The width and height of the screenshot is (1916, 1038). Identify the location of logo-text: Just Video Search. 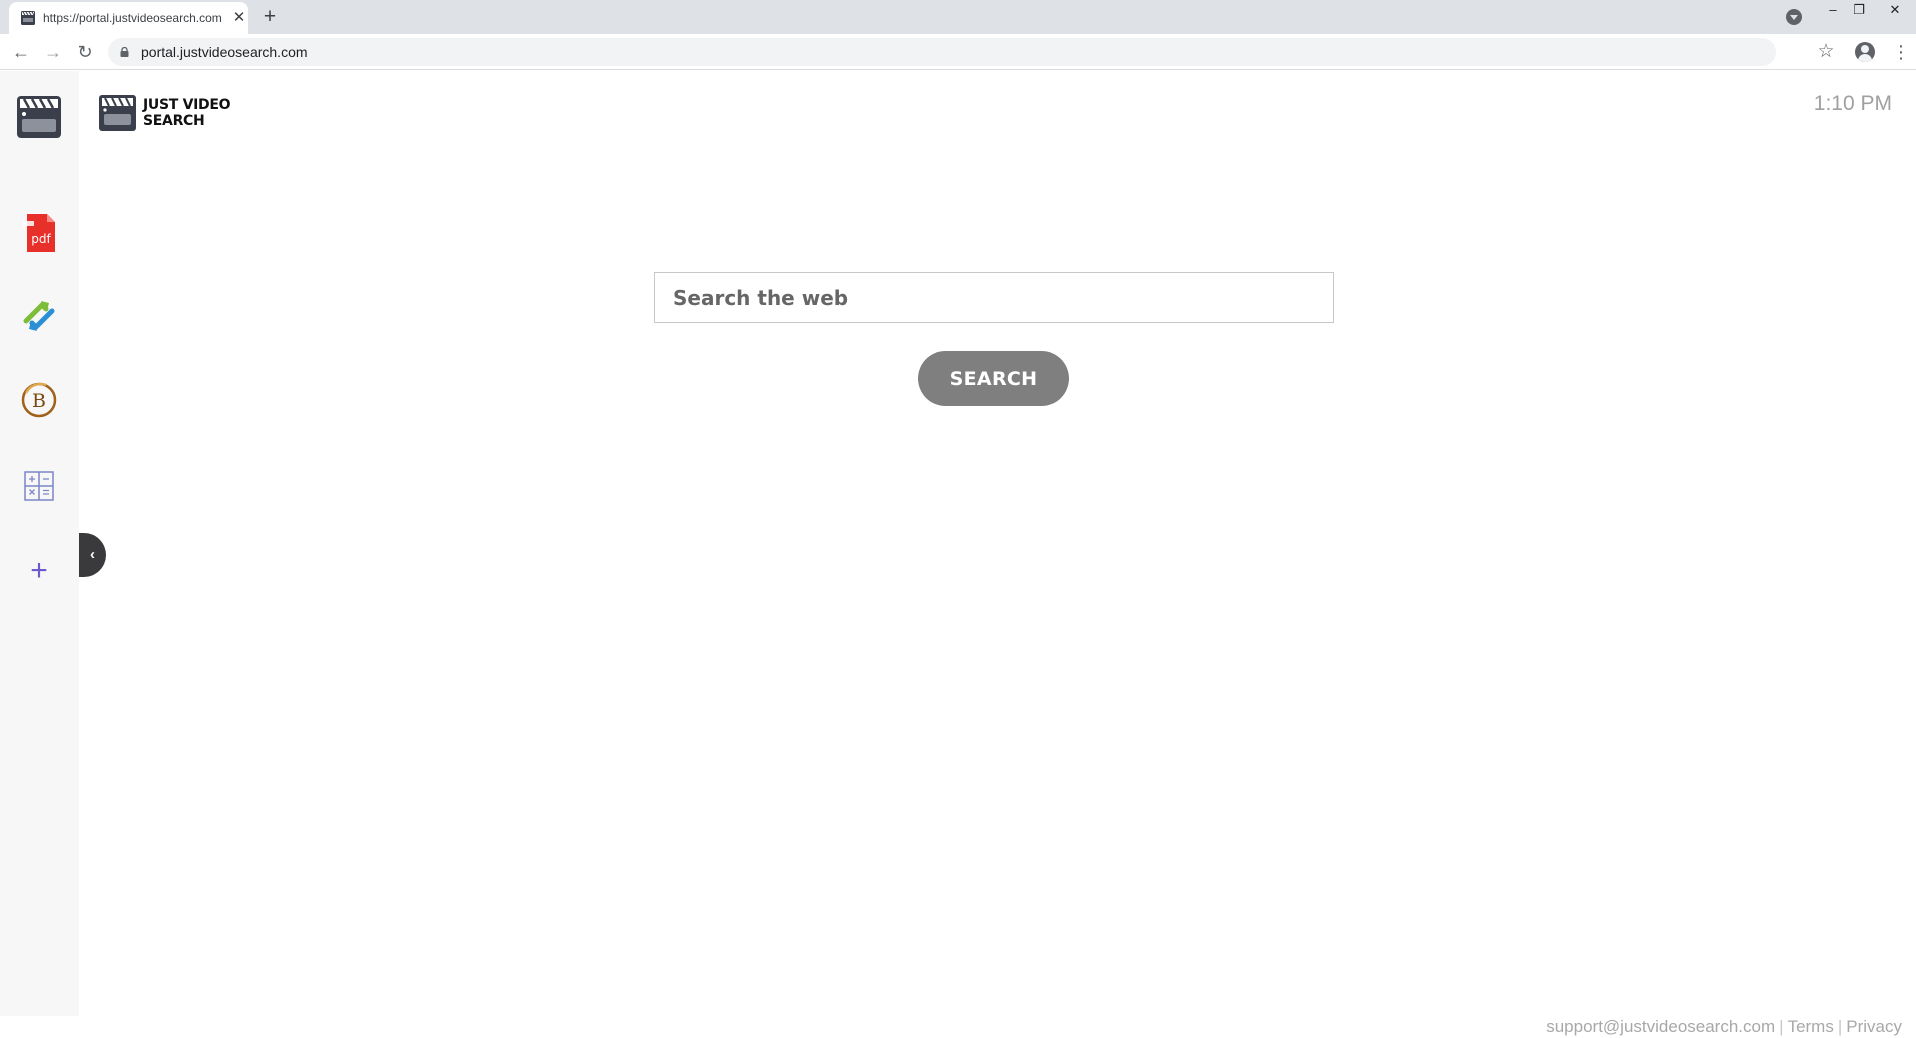
(190, 113).